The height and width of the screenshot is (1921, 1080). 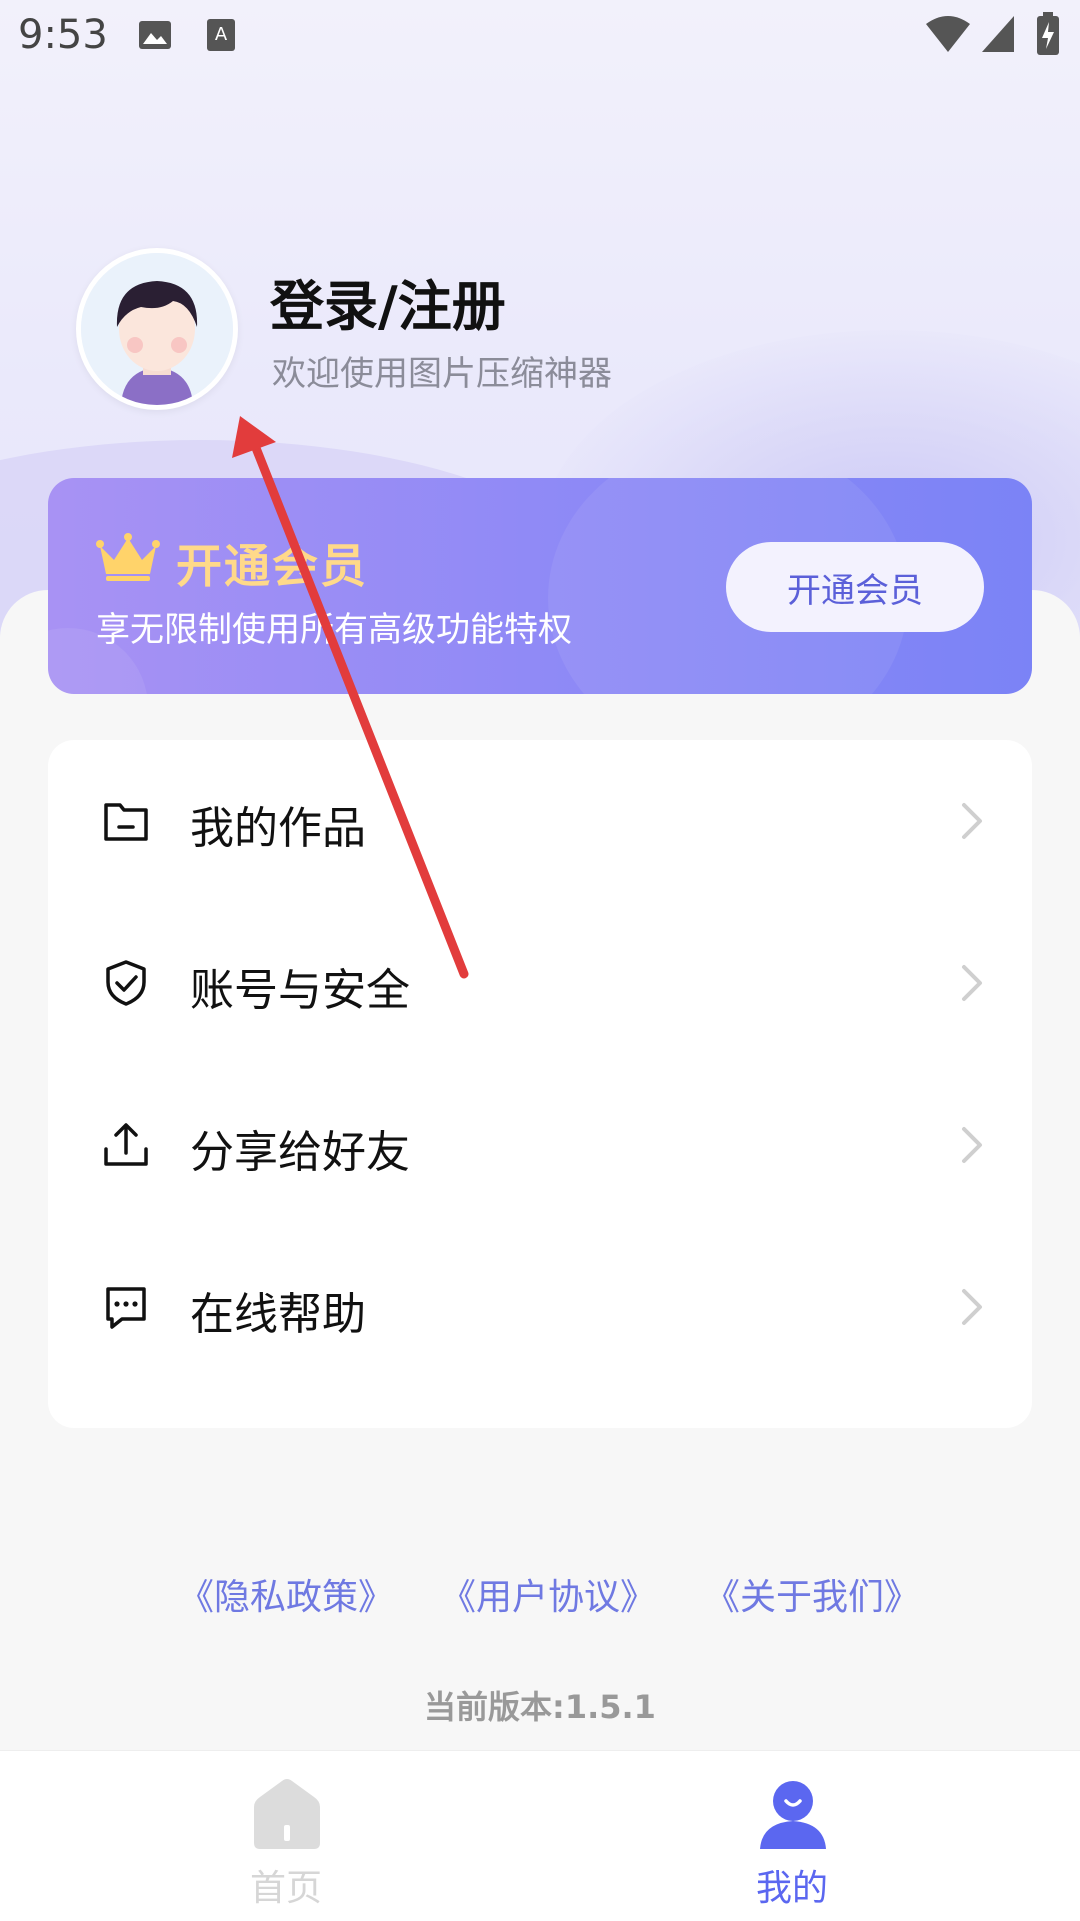 What do you see at coordinates (540, 1707) in the screenshot?
I see `version-text: 当前版本:1.5.1` at bounding box center [540, 1707].